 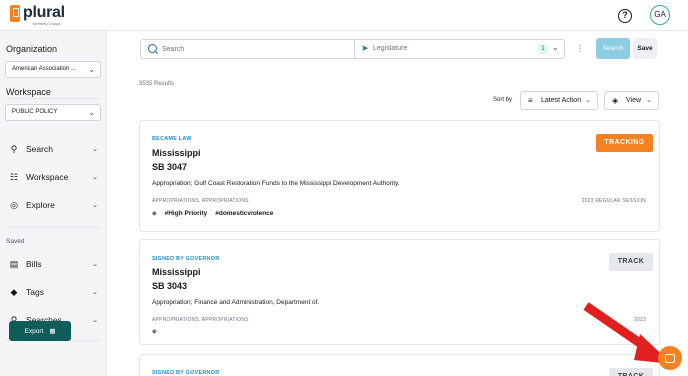 I want to click on sort-by-label: Sort by, so click(x=503, y=100).